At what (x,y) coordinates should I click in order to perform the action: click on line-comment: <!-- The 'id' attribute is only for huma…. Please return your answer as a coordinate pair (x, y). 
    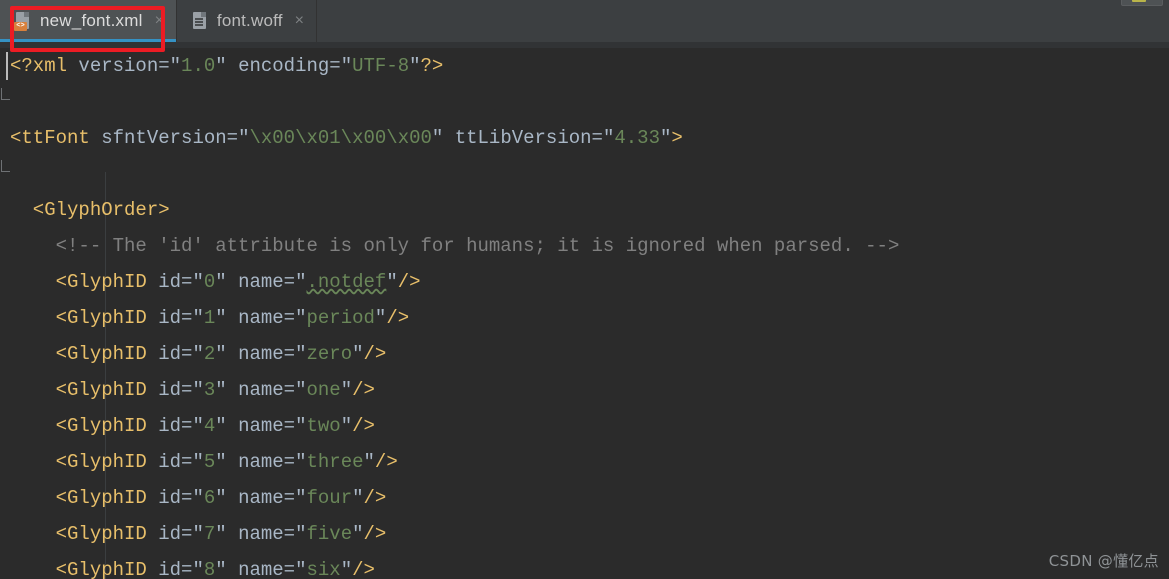
    Looking at the image, I should click on (584, 246).